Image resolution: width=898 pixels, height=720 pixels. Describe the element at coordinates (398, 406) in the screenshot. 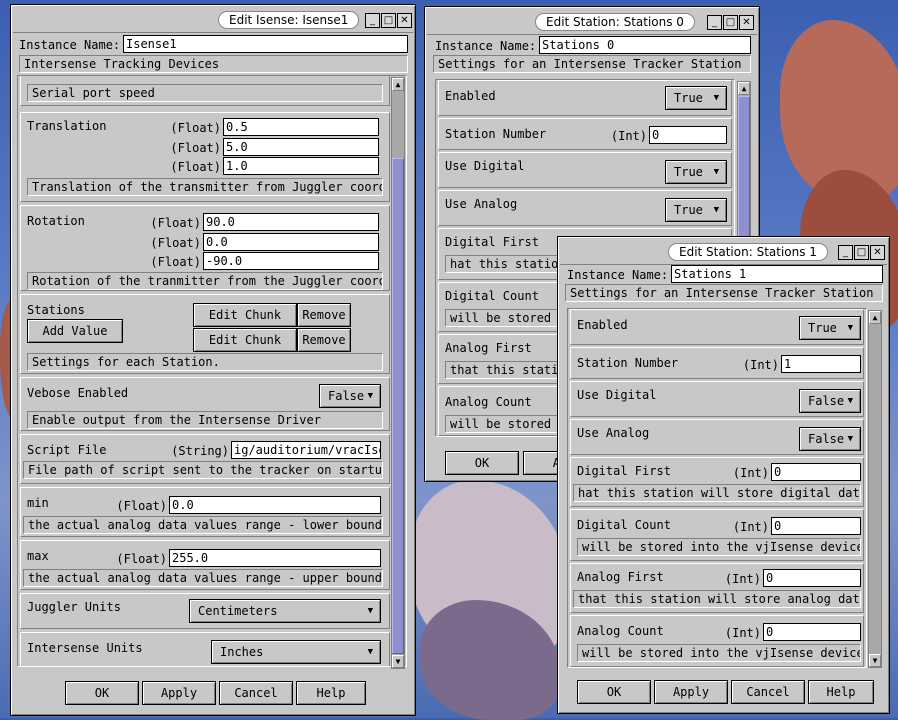

I see `scroll-thumb` at that location.